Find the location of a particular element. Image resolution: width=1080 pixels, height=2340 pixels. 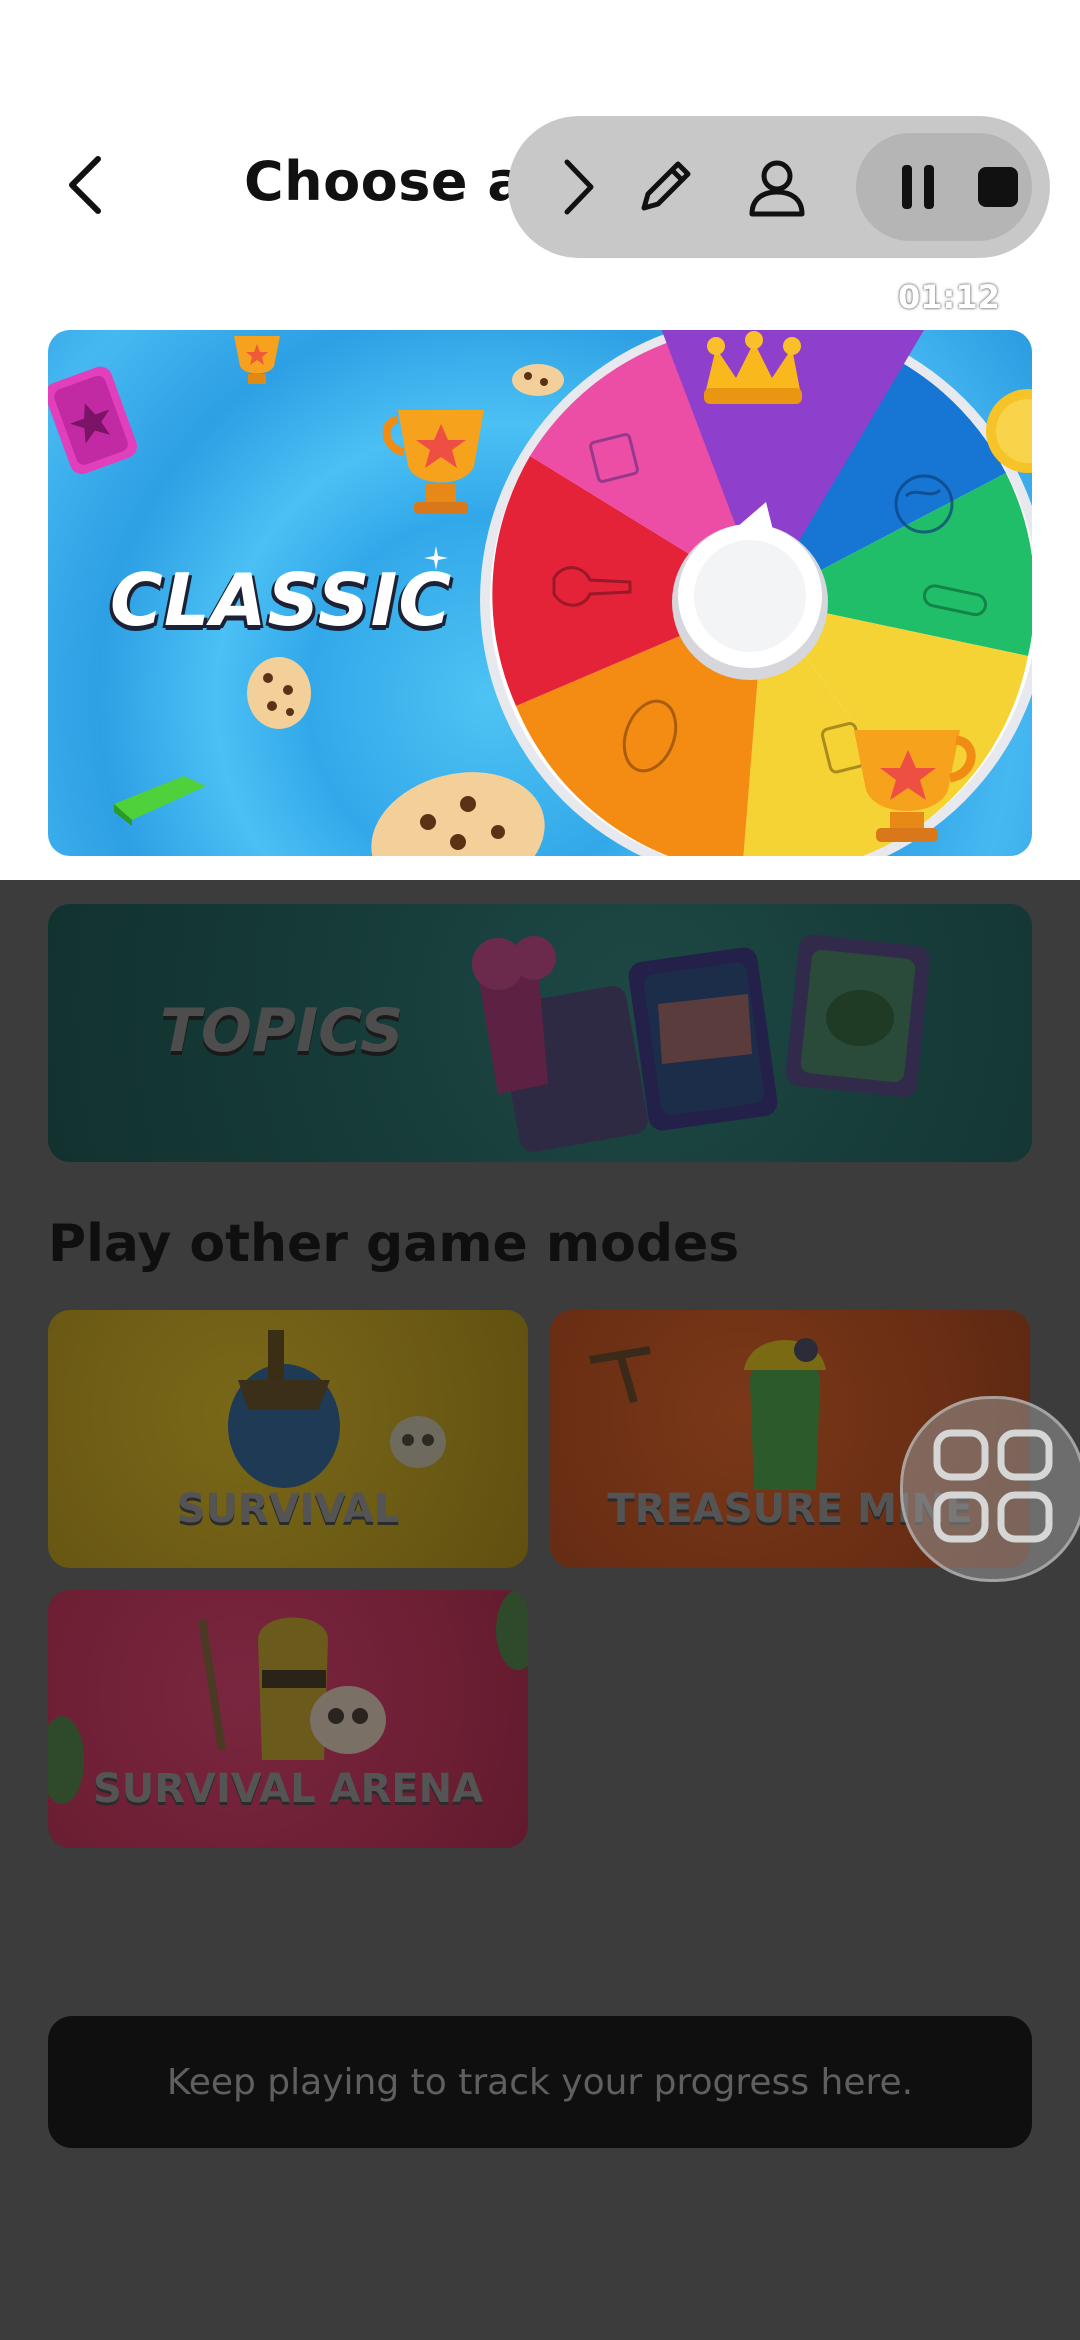

topics-label: TOPICS is located at coordinates (282, 1031).